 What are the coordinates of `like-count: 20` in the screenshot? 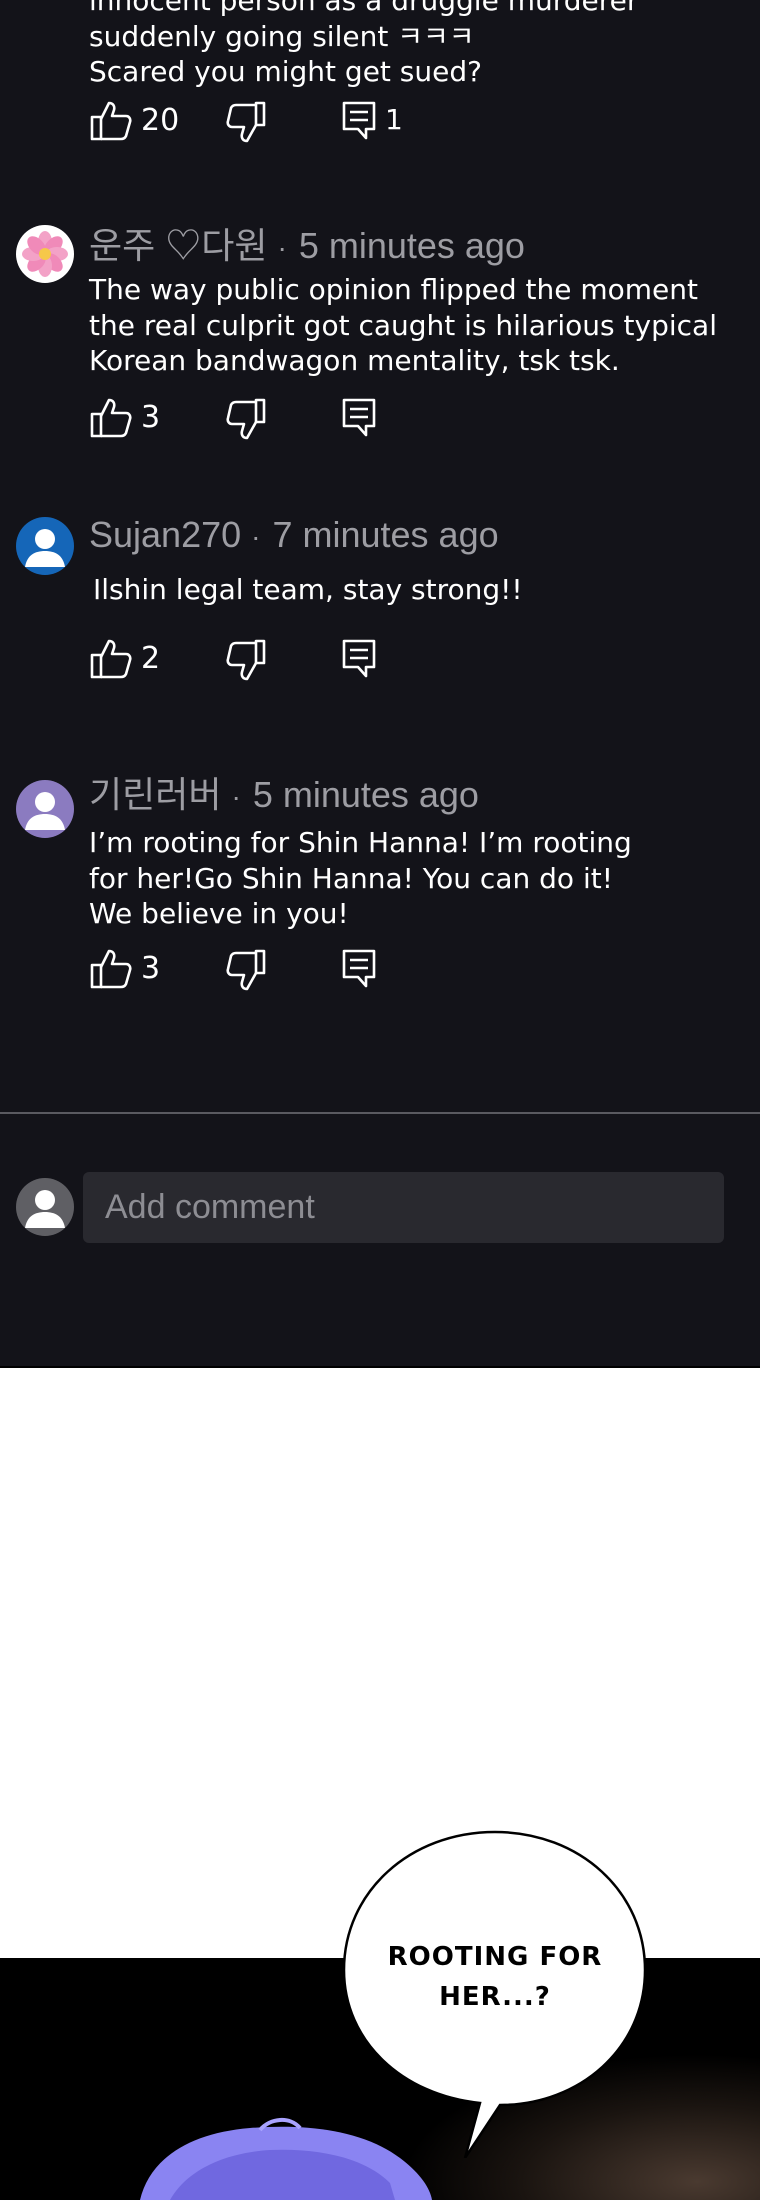 It's located at (160, 120).